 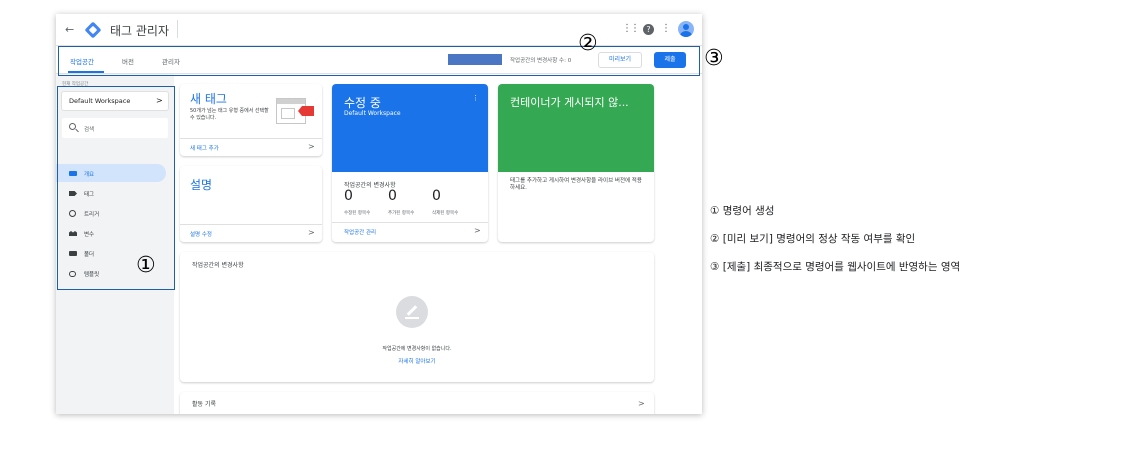 I want to click on marker-two: ②, so click(x=588, y=43).